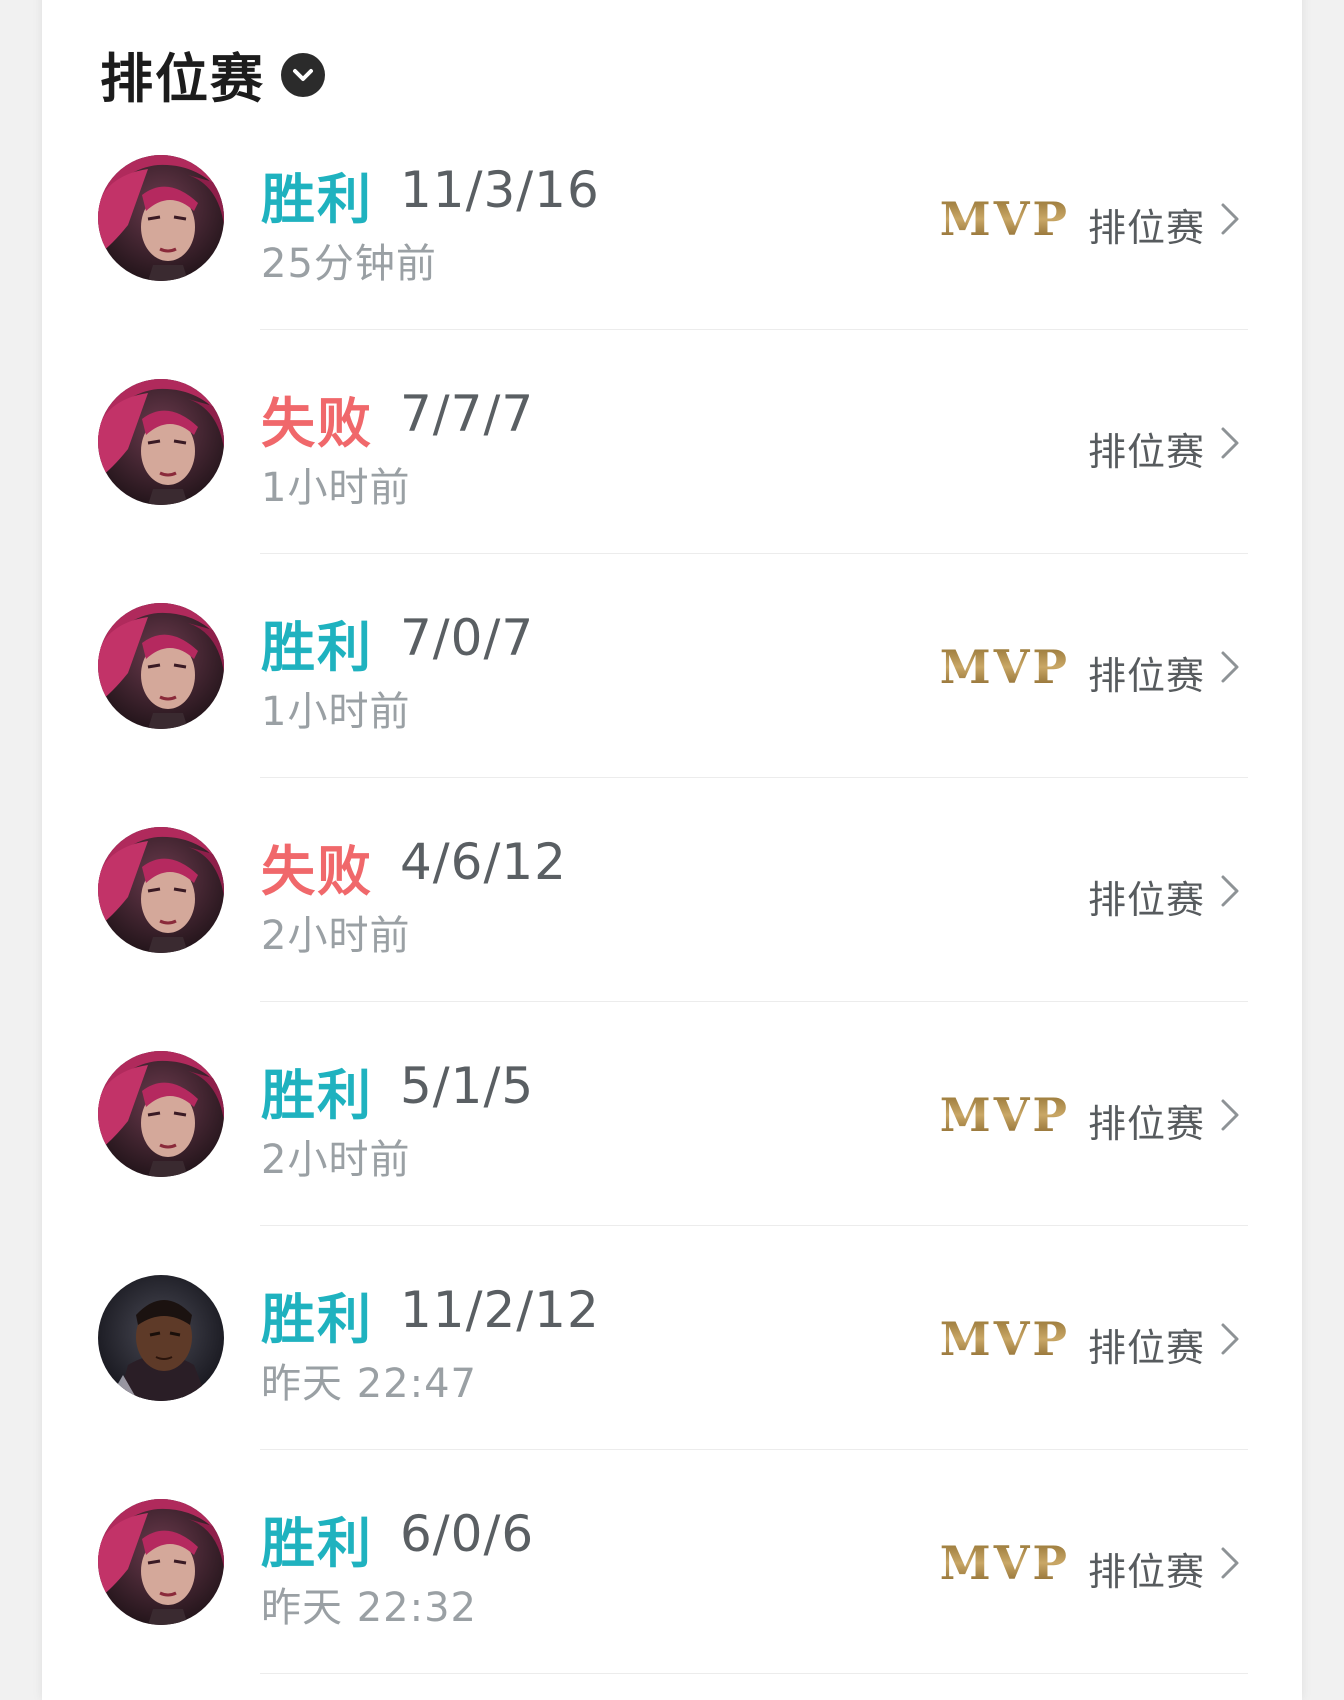 The height and width of the screenshot is (1700, 1344). Describe the element at coordinates (483, 862) in the screenshot. I see `kda-score: 4/6/12` at that location.